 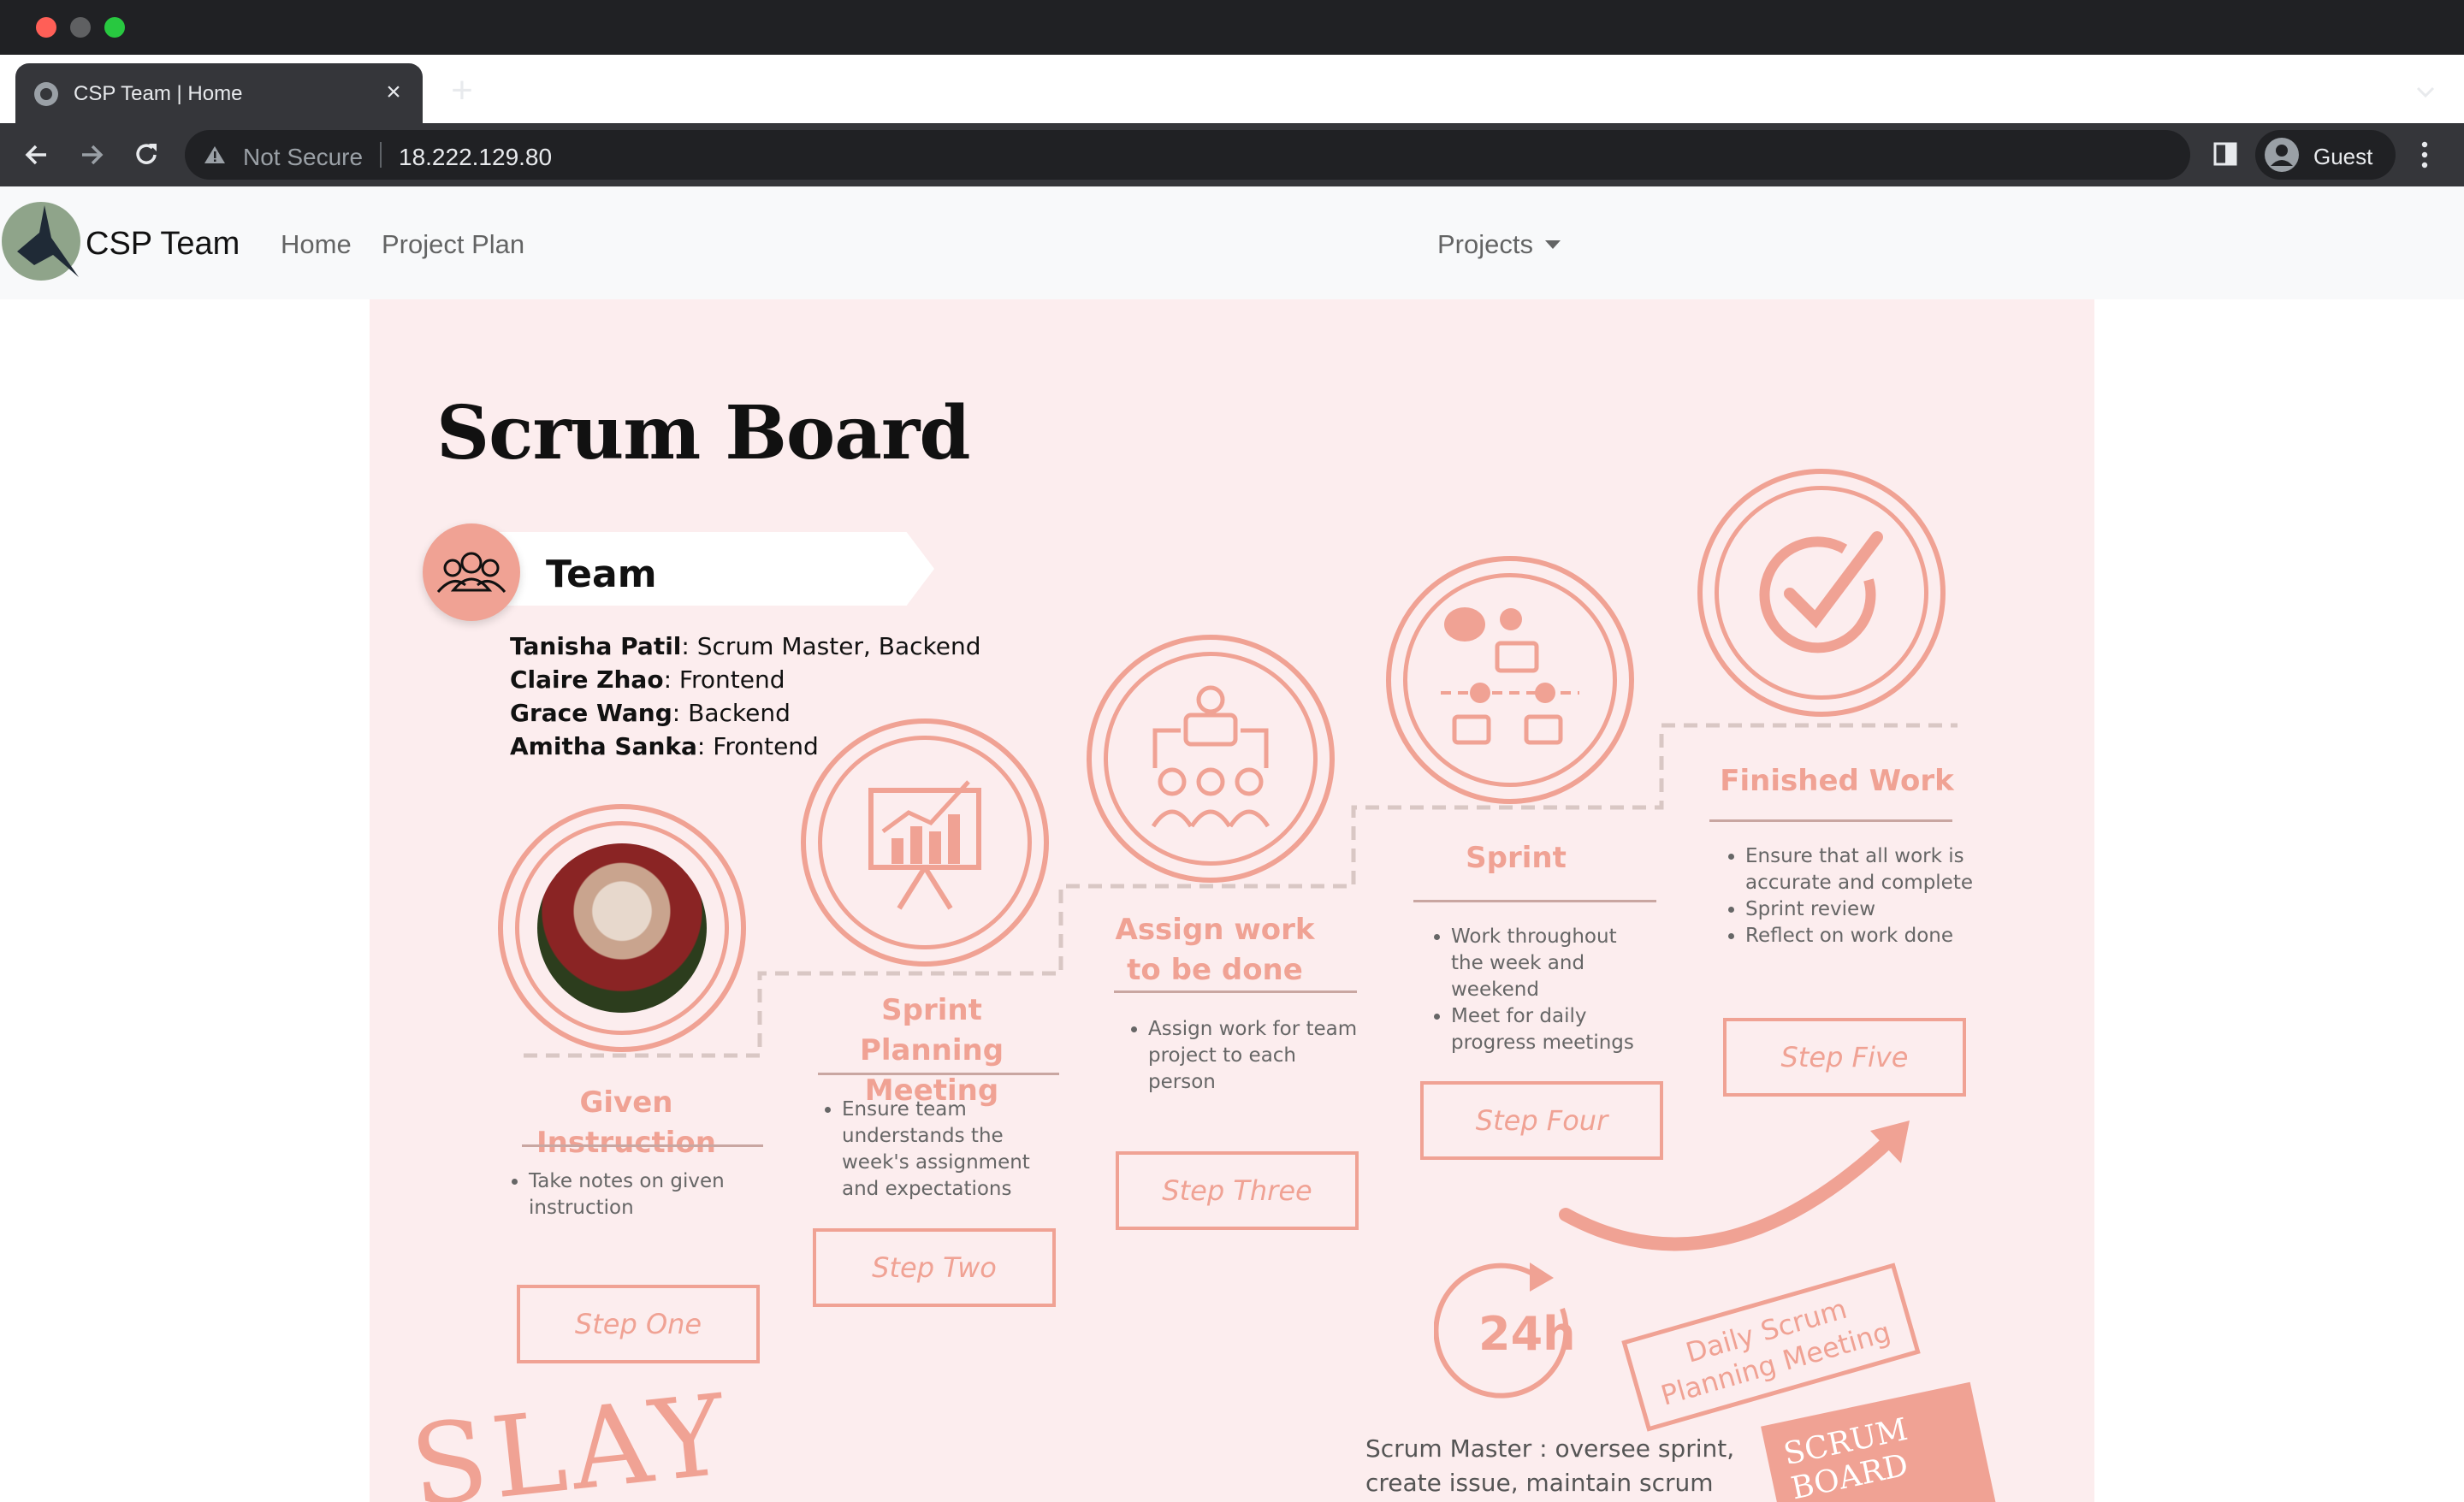 What do you see at coordinates (163, 244) in the screenshot?
I see `brand-name: CSP Team` at bounding box center [163, 244].